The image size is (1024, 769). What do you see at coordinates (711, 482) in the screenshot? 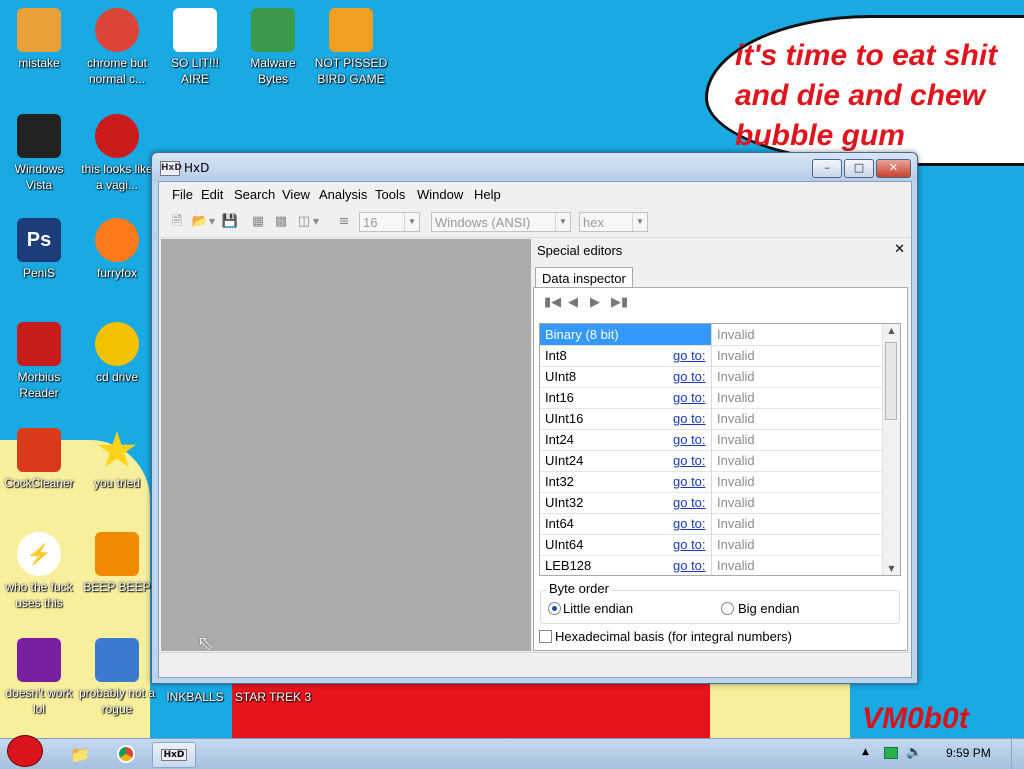
I see `table-row: Int32 go to: Invalid` at bounding box center [711, 482].